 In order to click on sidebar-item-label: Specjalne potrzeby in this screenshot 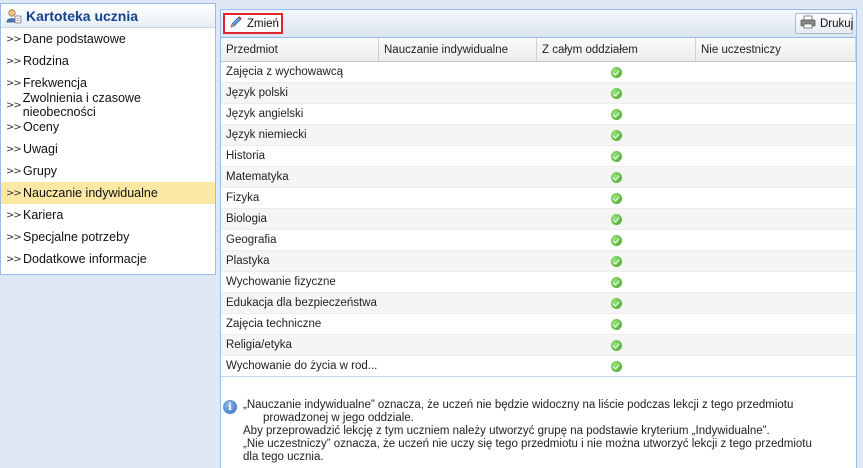, I will do `click(76, 237)`.